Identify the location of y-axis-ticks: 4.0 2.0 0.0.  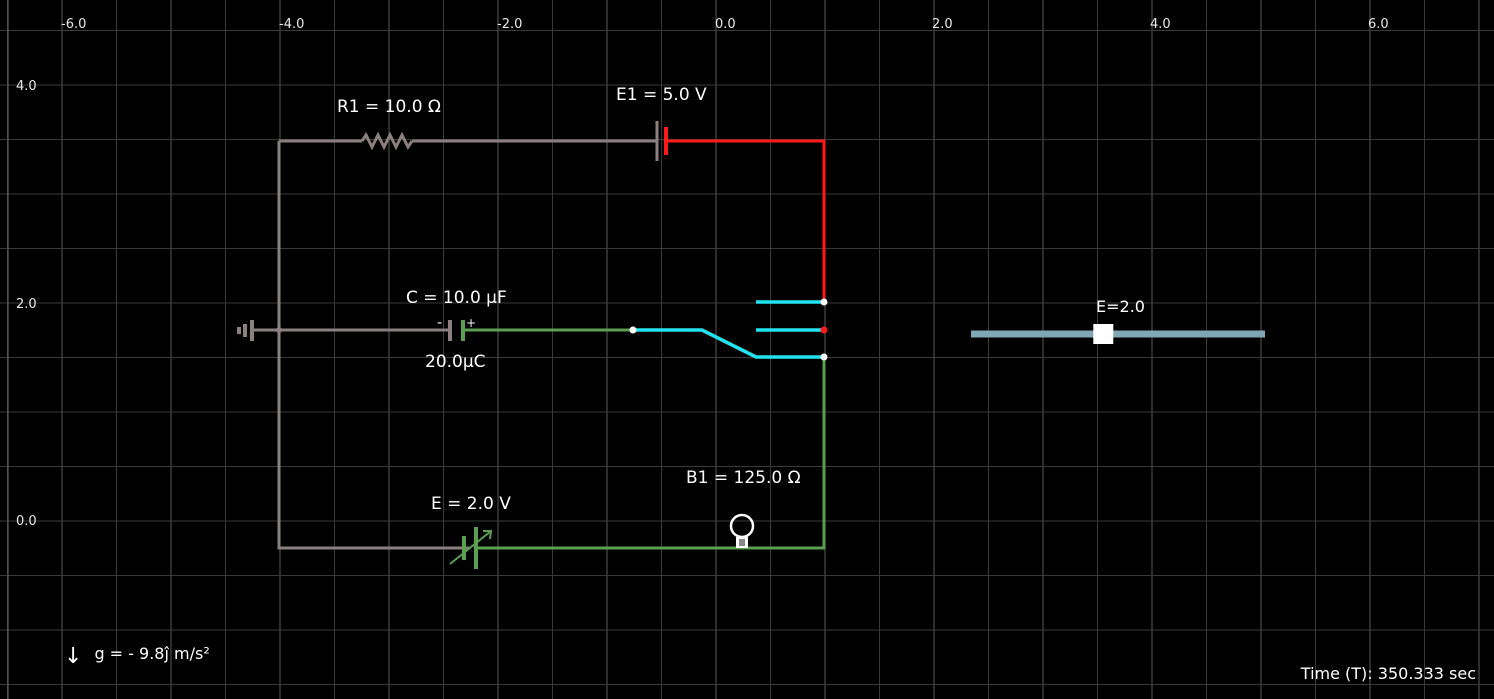
(26, 304).